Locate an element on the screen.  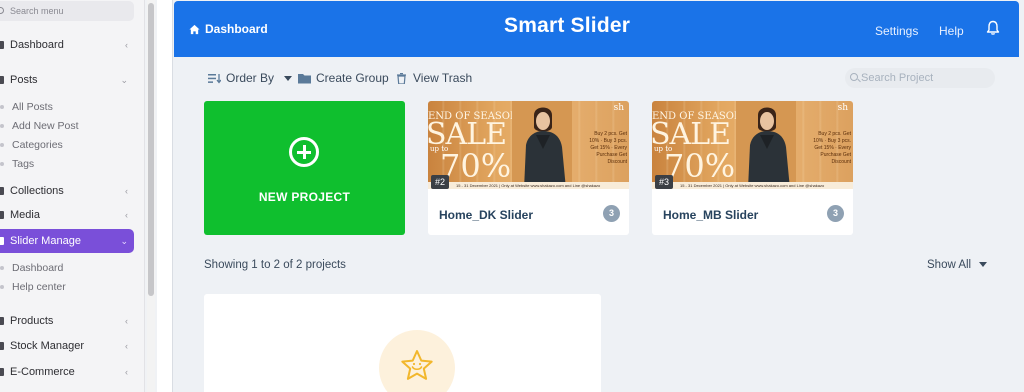
sidebar-item-stock-manager: Stock Manager ‹ is located at coordinates (67, 346).